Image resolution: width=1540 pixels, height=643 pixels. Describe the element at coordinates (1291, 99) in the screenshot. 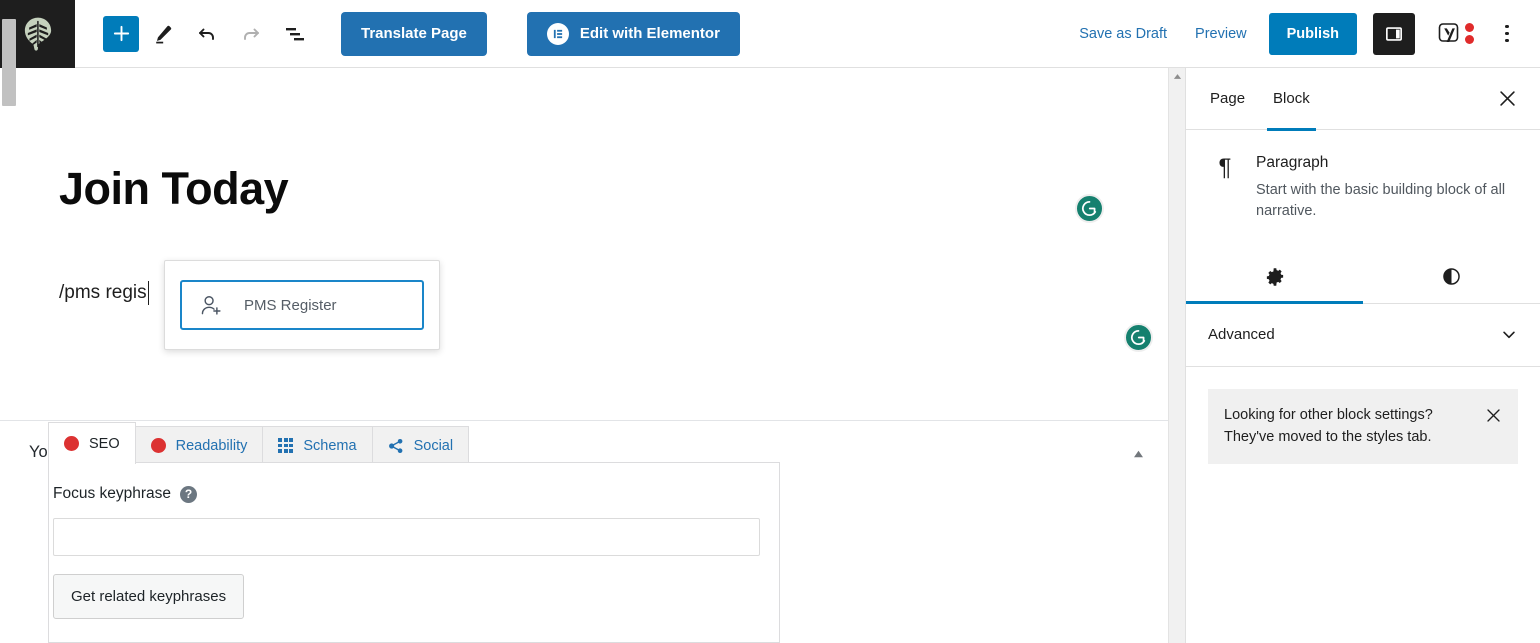

I see `tab-block: Block` at that location.